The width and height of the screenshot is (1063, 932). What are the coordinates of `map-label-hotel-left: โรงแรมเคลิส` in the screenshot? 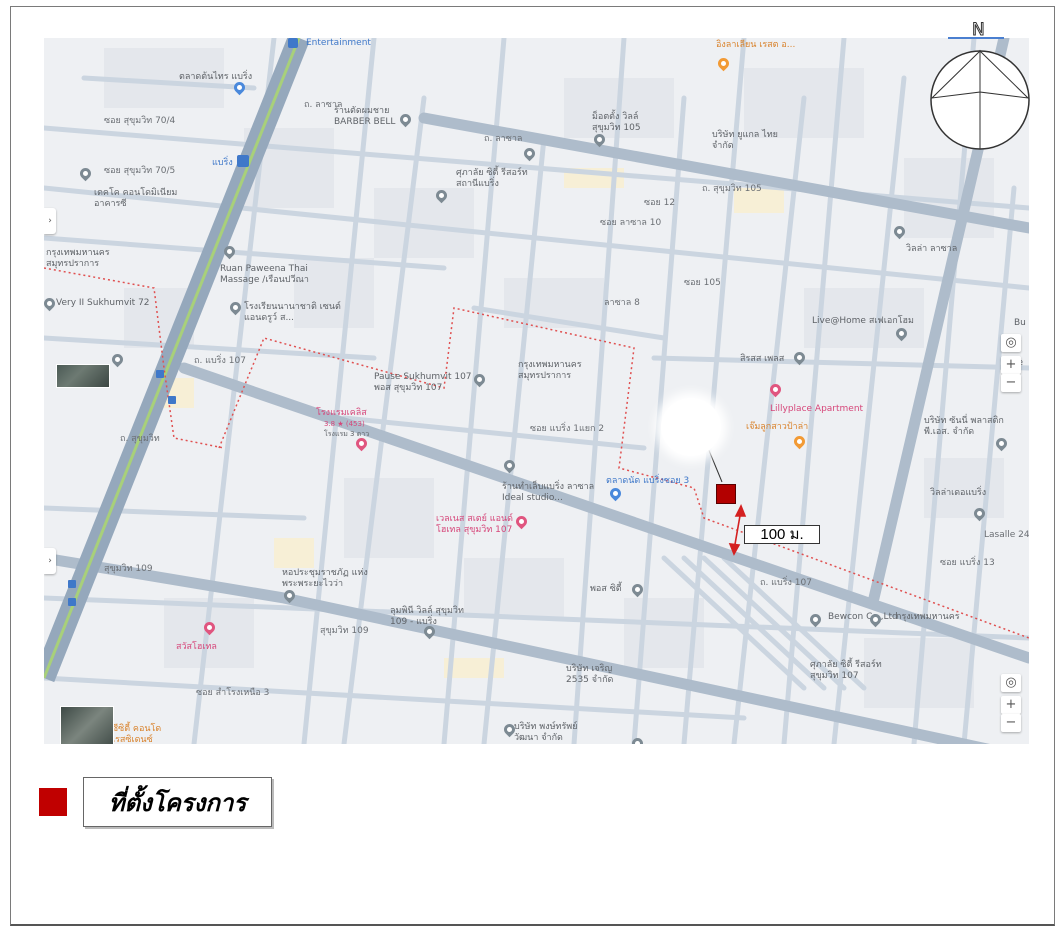 It's located at (341, 413).